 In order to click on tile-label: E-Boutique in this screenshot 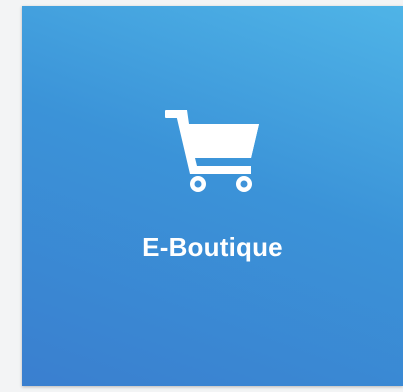, I will do `click(212, 247)`.